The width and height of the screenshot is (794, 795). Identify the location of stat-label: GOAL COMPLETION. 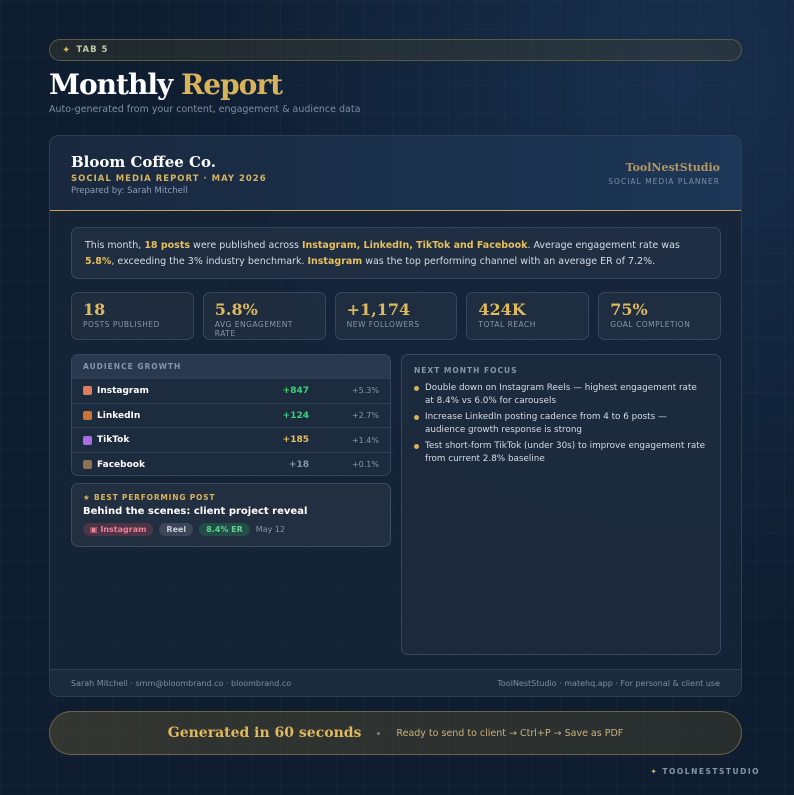
(650, 324).